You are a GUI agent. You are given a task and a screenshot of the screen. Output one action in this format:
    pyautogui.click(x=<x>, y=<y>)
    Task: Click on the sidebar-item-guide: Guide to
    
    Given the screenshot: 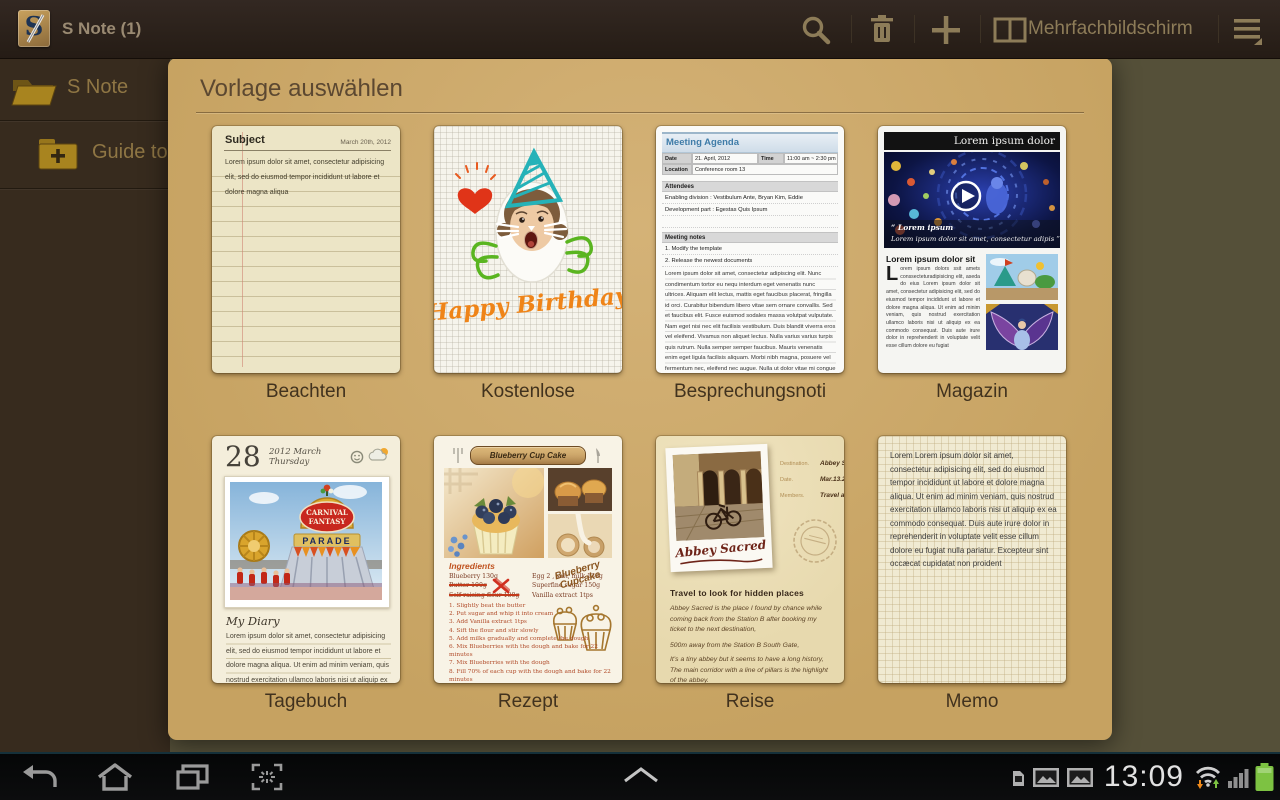 What is the action you would take?
    pyautogui.click(x=85, y=154)
    